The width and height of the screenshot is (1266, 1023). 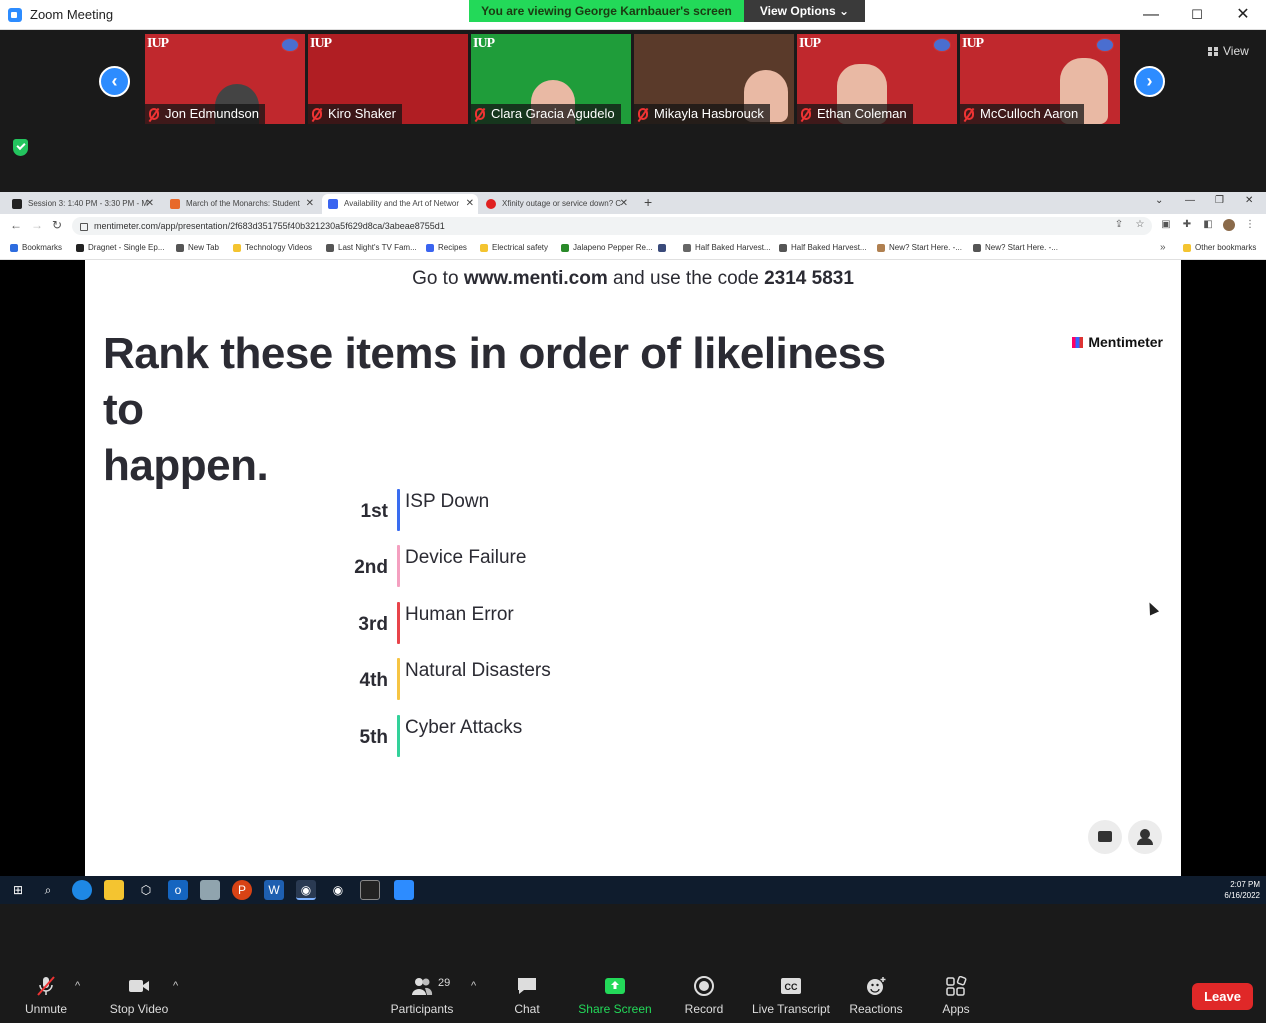 I want to click on tab-search-button: ⌄, so click(x=1159, y=200).